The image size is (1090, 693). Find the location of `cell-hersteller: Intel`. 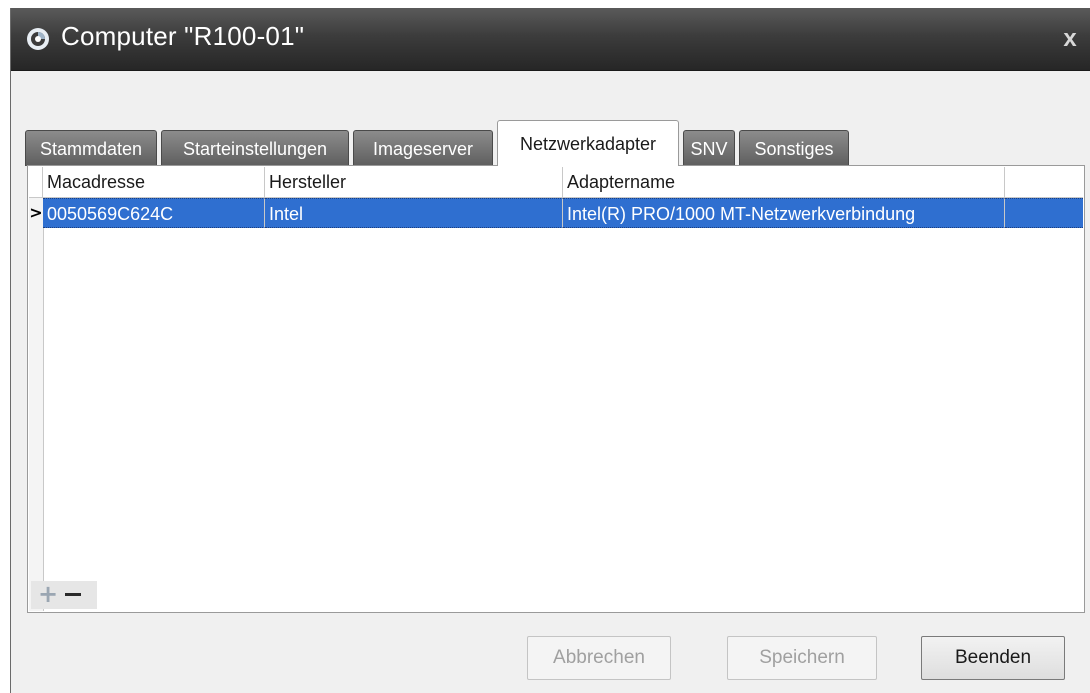

cell-hersteller: Intel is located at coordinates (414, 213).